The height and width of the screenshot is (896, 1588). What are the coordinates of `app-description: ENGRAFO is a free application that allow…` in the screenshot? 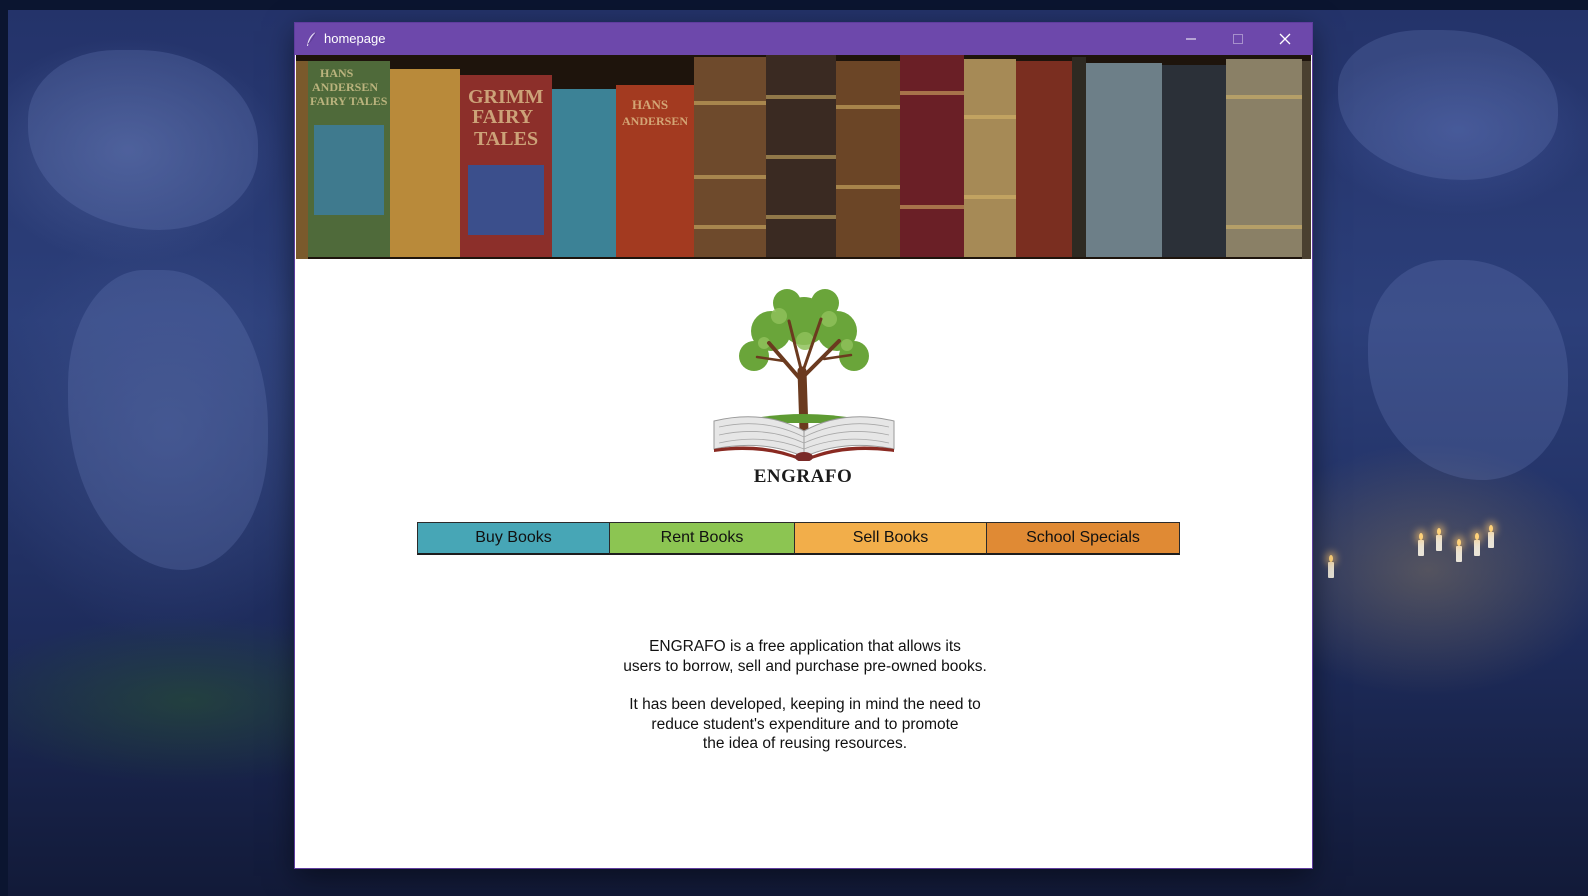 It's located at (805, 695).